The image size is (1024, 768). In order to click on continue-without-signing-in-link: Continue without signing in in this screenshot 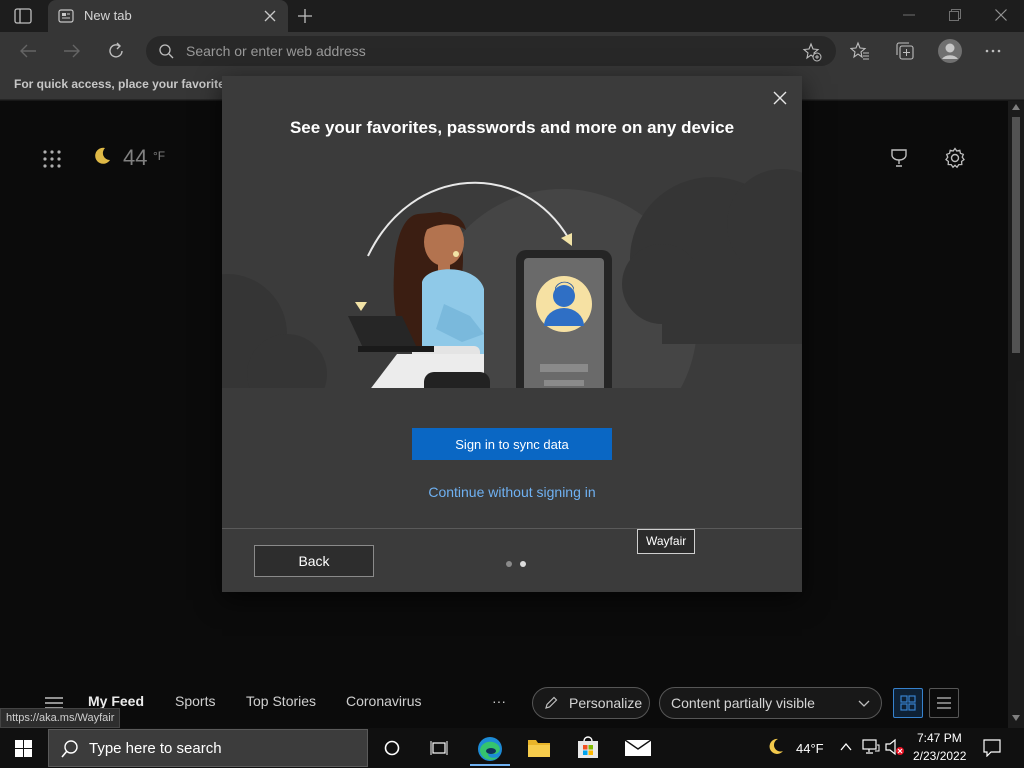, I will do `click(512, 492)`.